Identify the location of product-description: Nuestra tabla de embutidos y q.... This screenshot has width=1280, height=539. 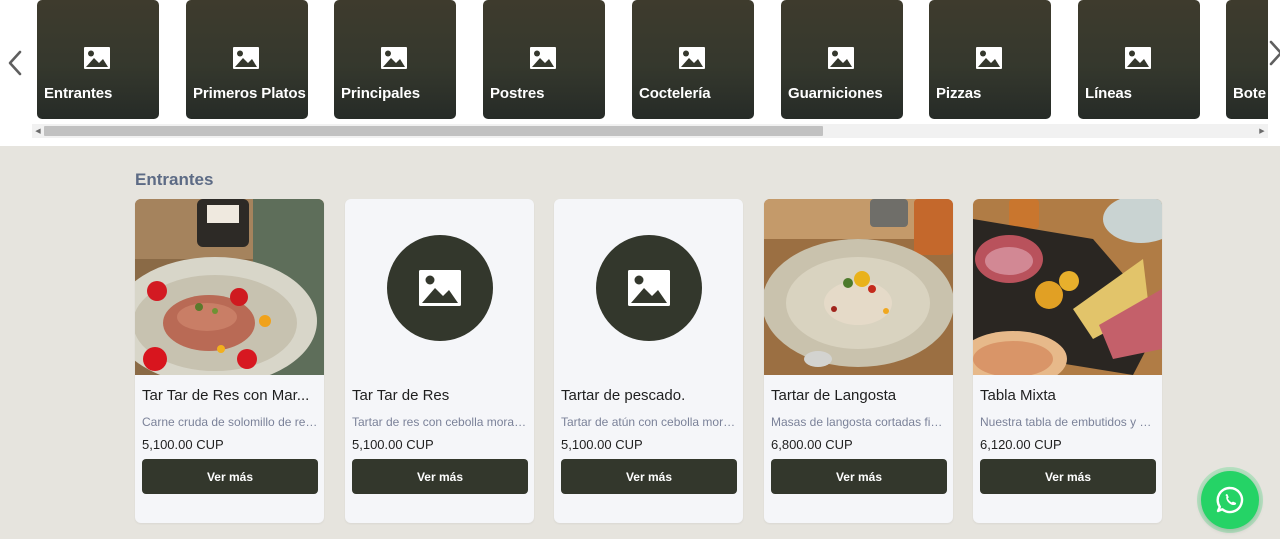
(1068, 422).